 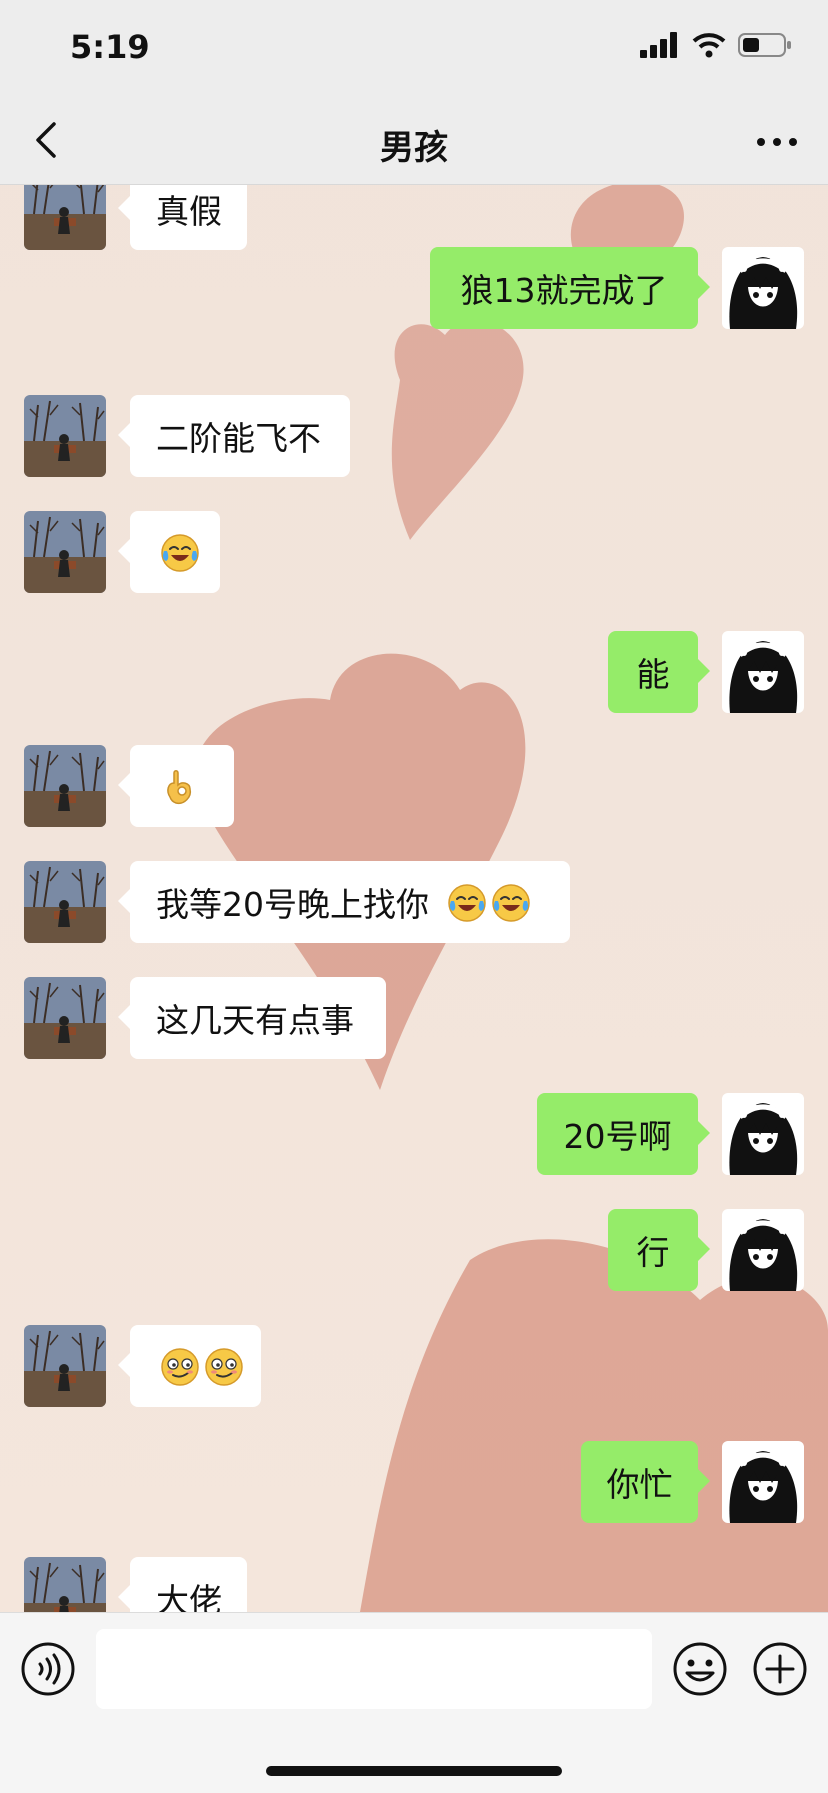 I want to click on message-text: 我等20号晚上找你, so click(x=292, y=904).